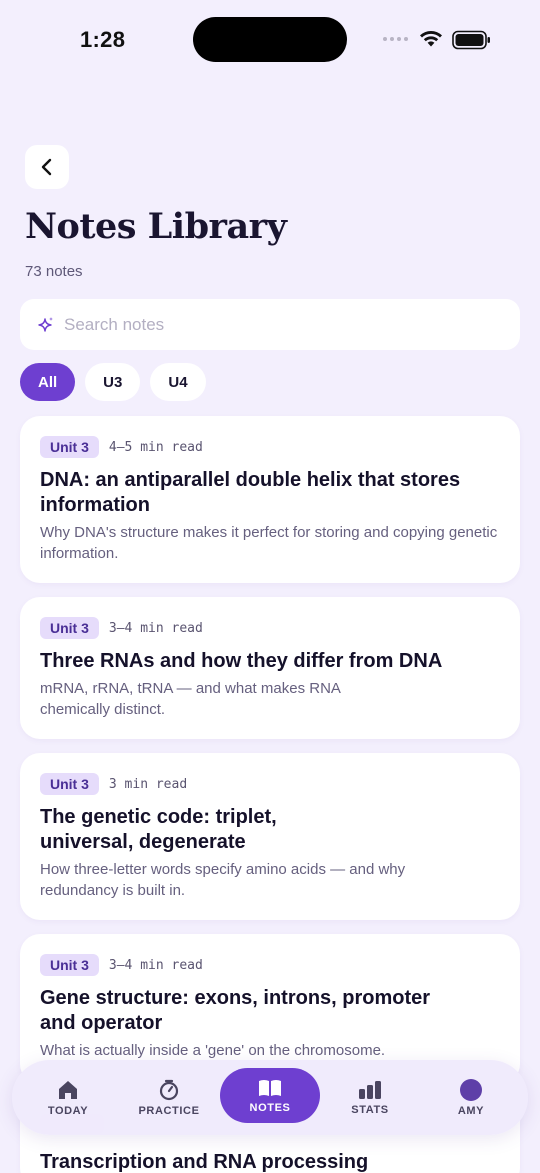 This screenshot has height=1173, width=540. I want to click on avatar-icon, so click(471, 1089).